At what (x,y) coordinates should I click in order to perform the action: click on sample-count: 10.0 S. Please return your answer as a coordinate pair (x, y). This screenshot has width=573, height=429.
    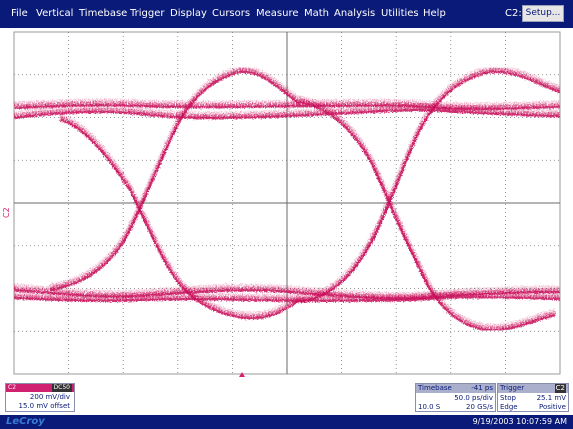
    Looking at the image, I should click on (429, 407).